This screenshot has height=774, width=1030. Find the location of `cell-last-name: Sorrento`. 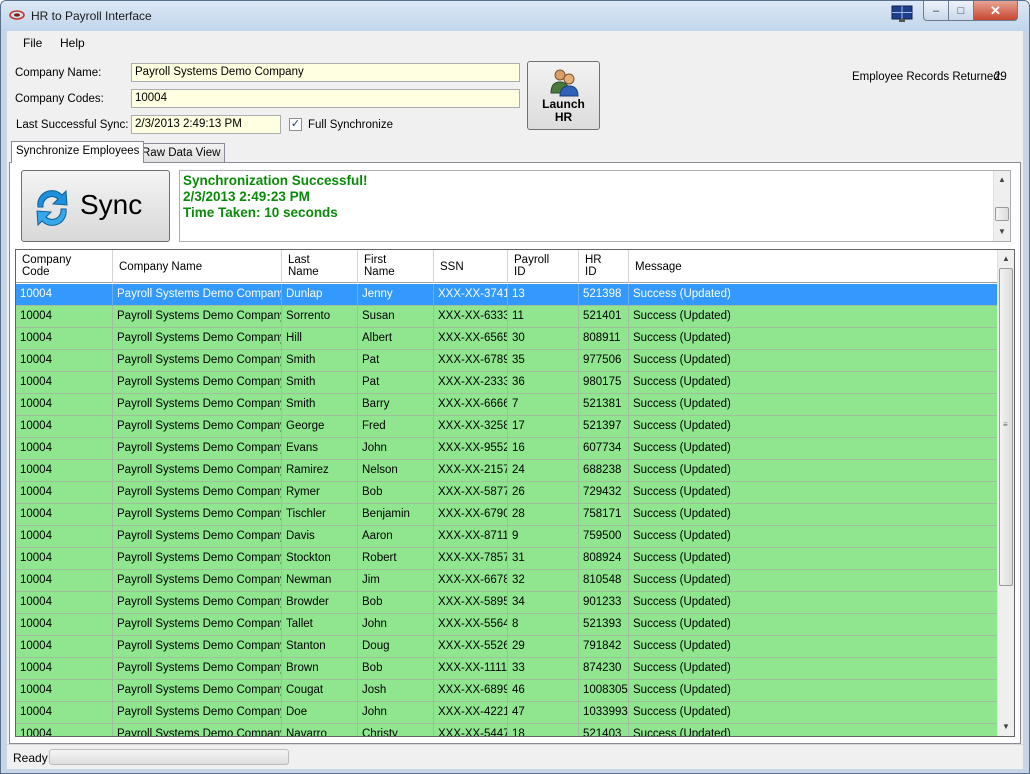

cell-last-name: Sorrento is located at coordinates (320, 317).